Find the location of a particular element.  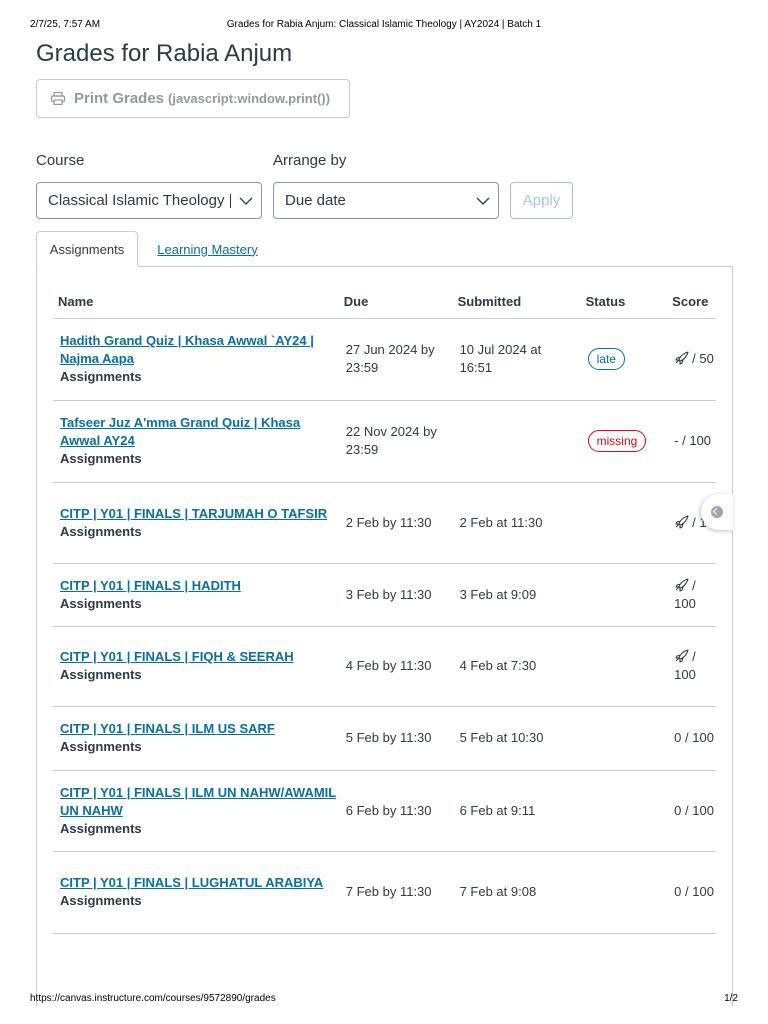

submitted-cell: 5 Feb at 10:30 is located at coordinates (516, 738).